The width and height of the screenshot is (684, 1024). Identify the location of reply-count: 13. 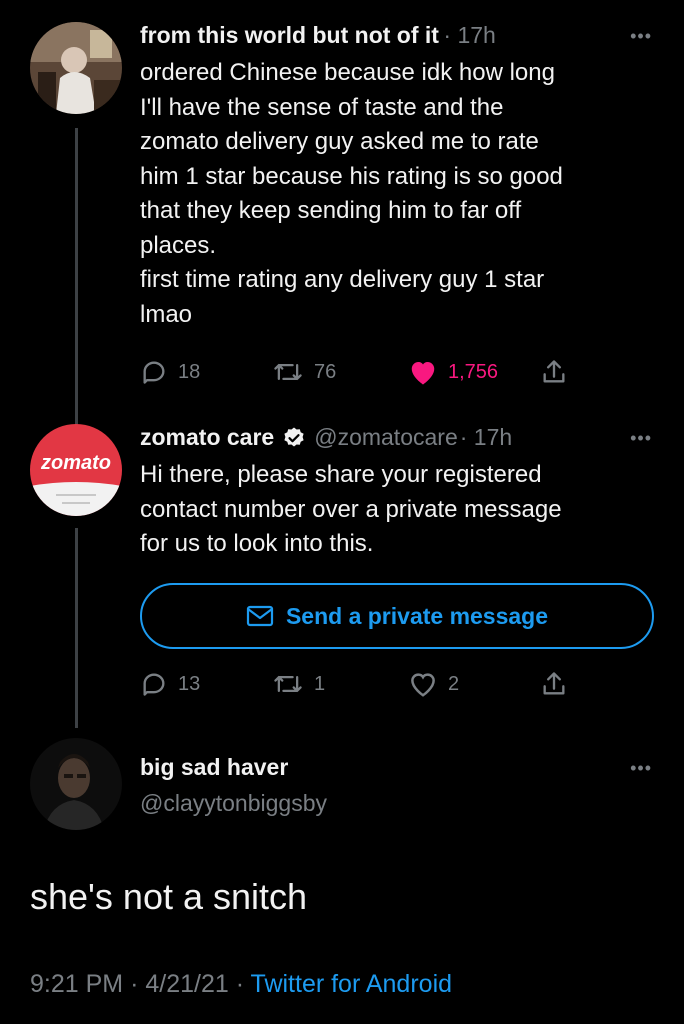
(189, 683).